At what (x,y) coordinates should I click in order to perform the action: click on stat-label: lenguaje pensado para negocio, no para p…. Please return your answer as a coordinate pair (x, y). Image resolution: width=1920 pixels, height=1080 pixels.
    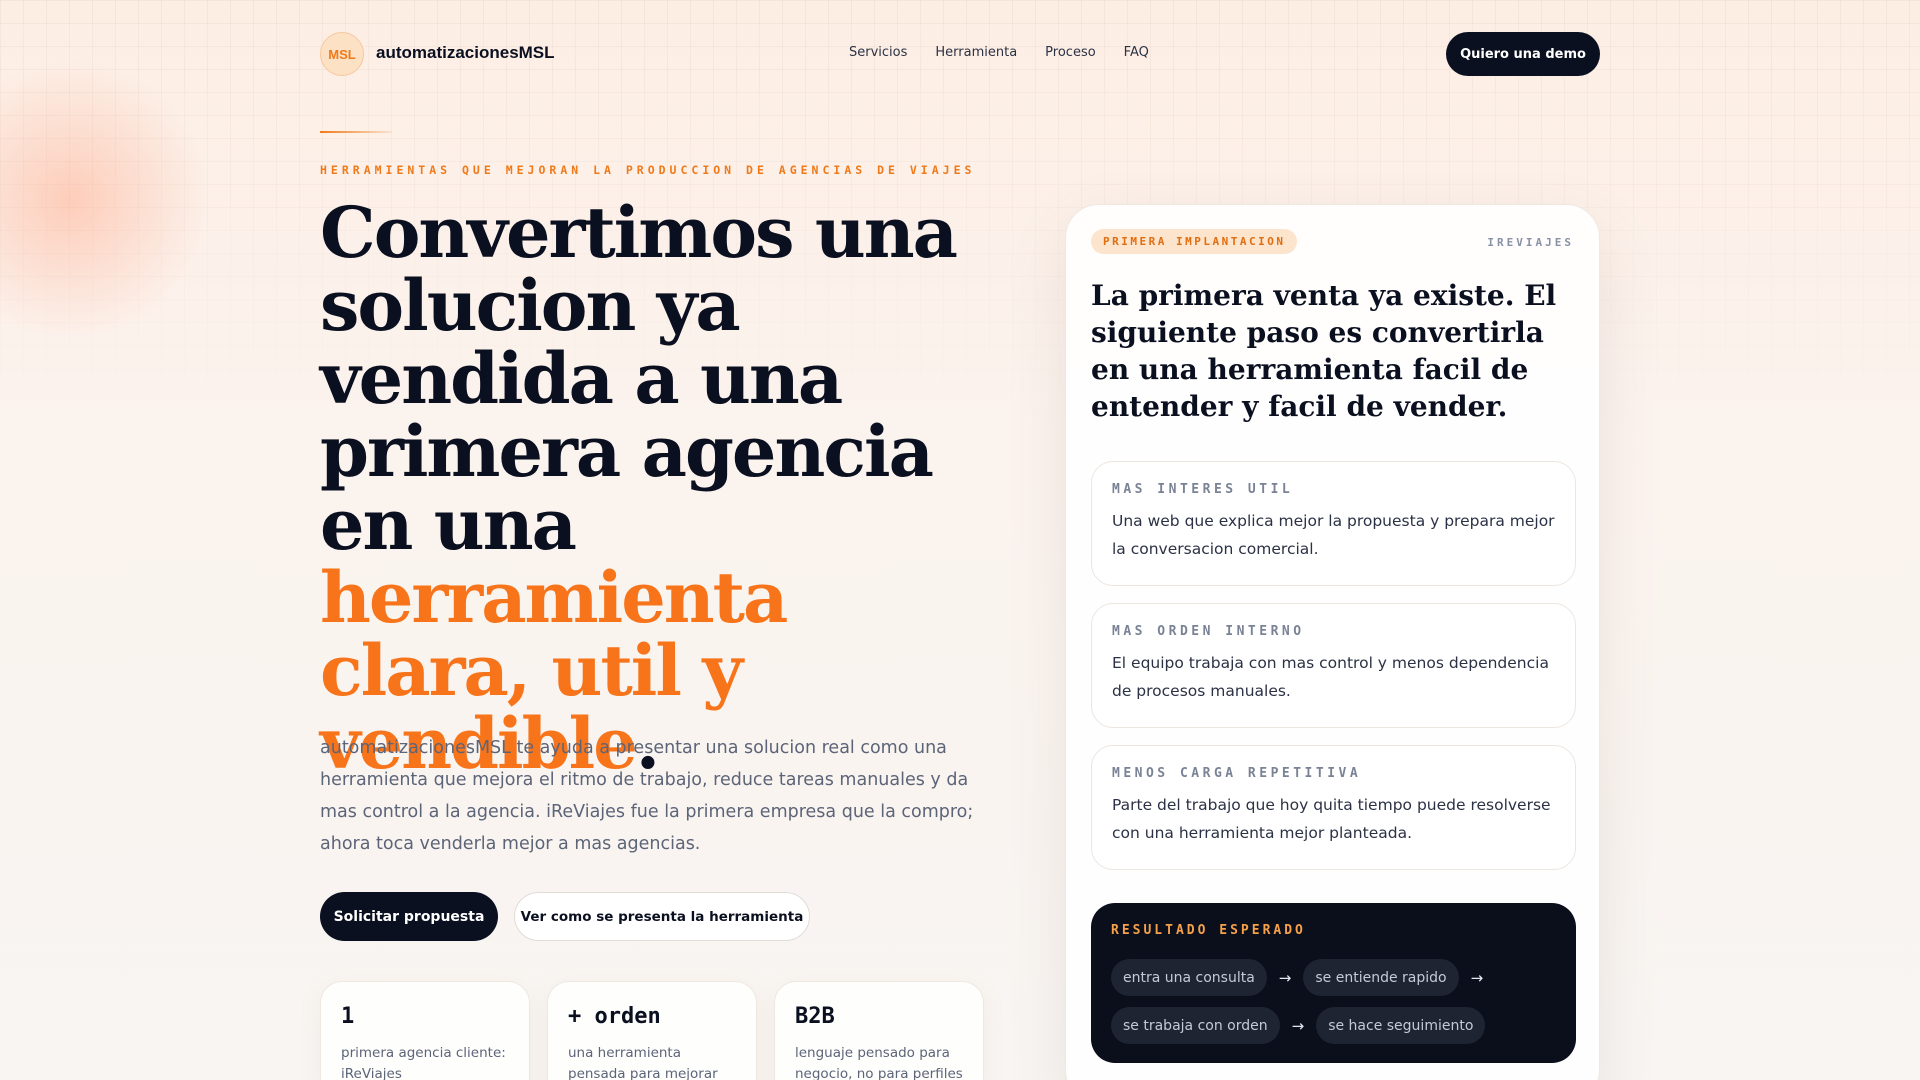
    Looking at the image, I should click on (879, 1062).